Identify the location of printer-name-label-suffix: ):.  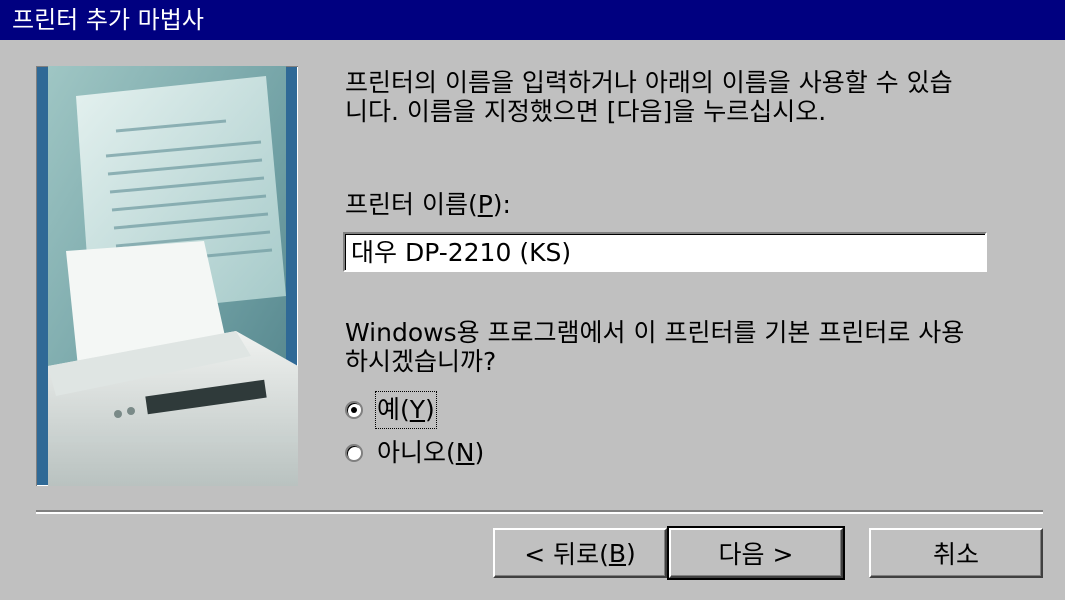
(501, 204).